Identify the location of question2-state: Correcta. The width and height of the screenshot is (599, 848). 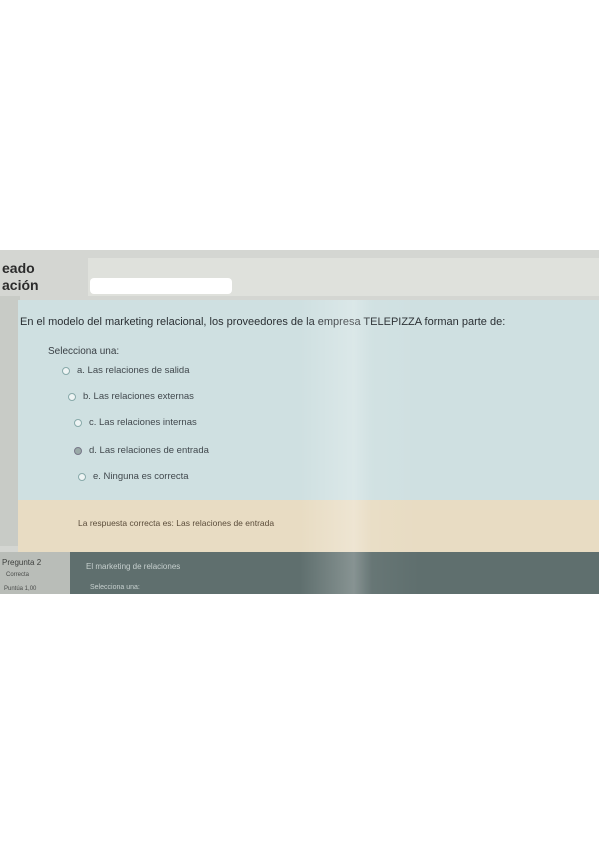
(18, 575).